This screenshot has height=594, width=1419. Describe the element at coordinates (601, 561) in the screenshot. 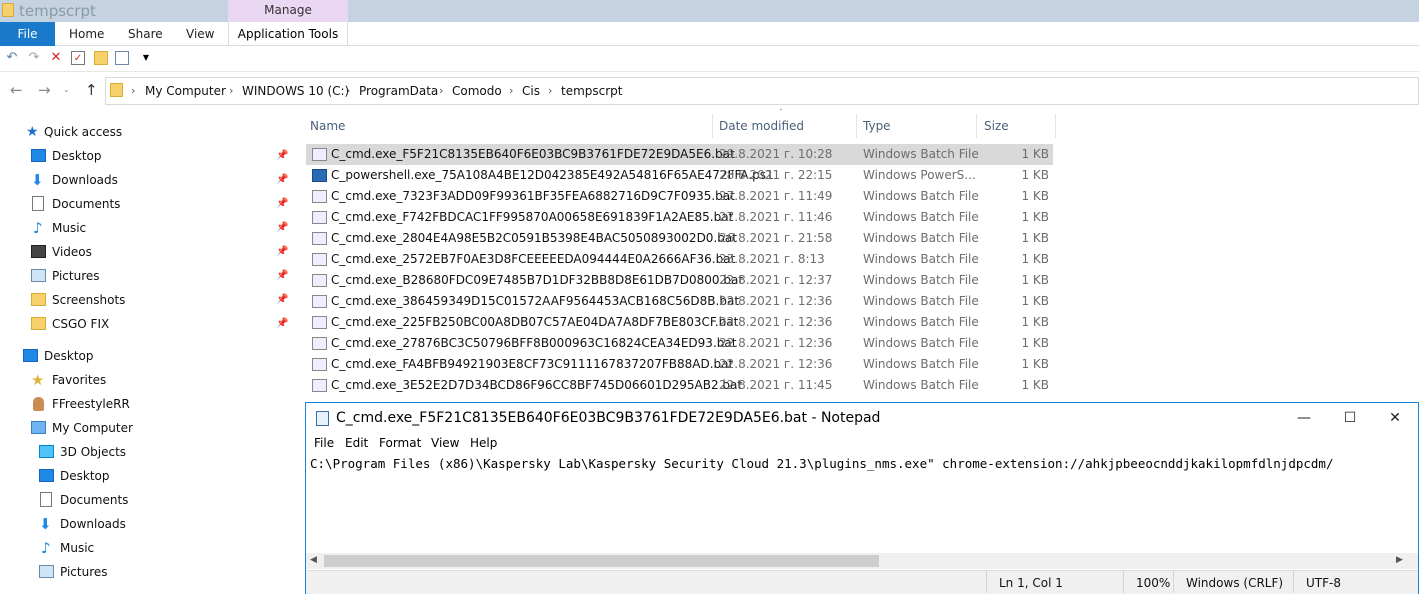

I see `scrollbar-thumb` at that location.